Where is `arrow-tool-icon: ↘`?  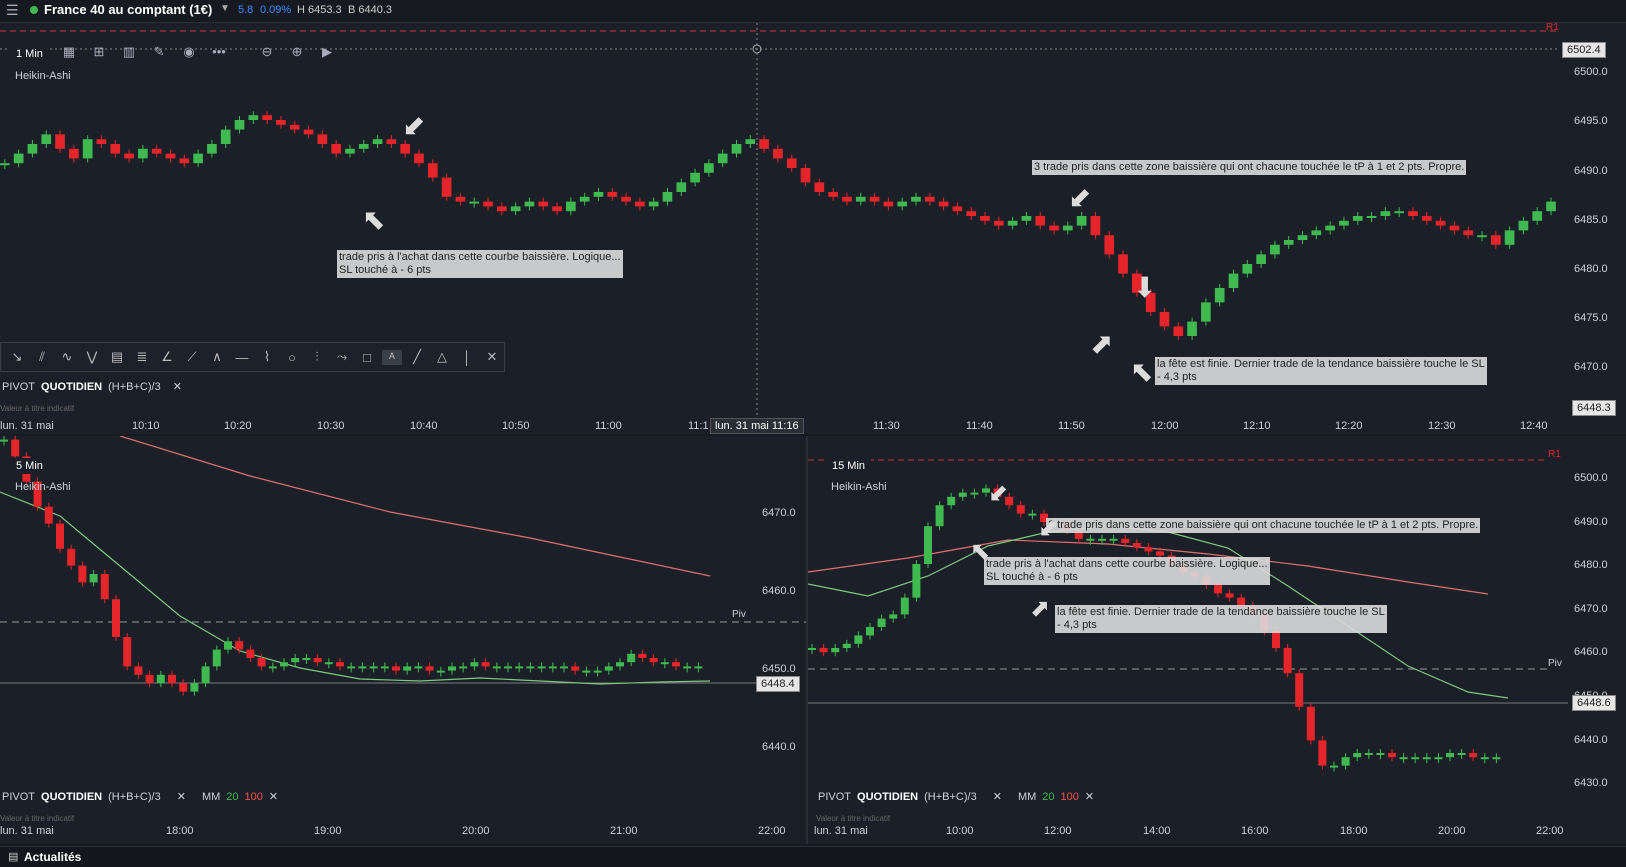
arrow-tool-icon: ↘ is located at coordinates (17, 357).